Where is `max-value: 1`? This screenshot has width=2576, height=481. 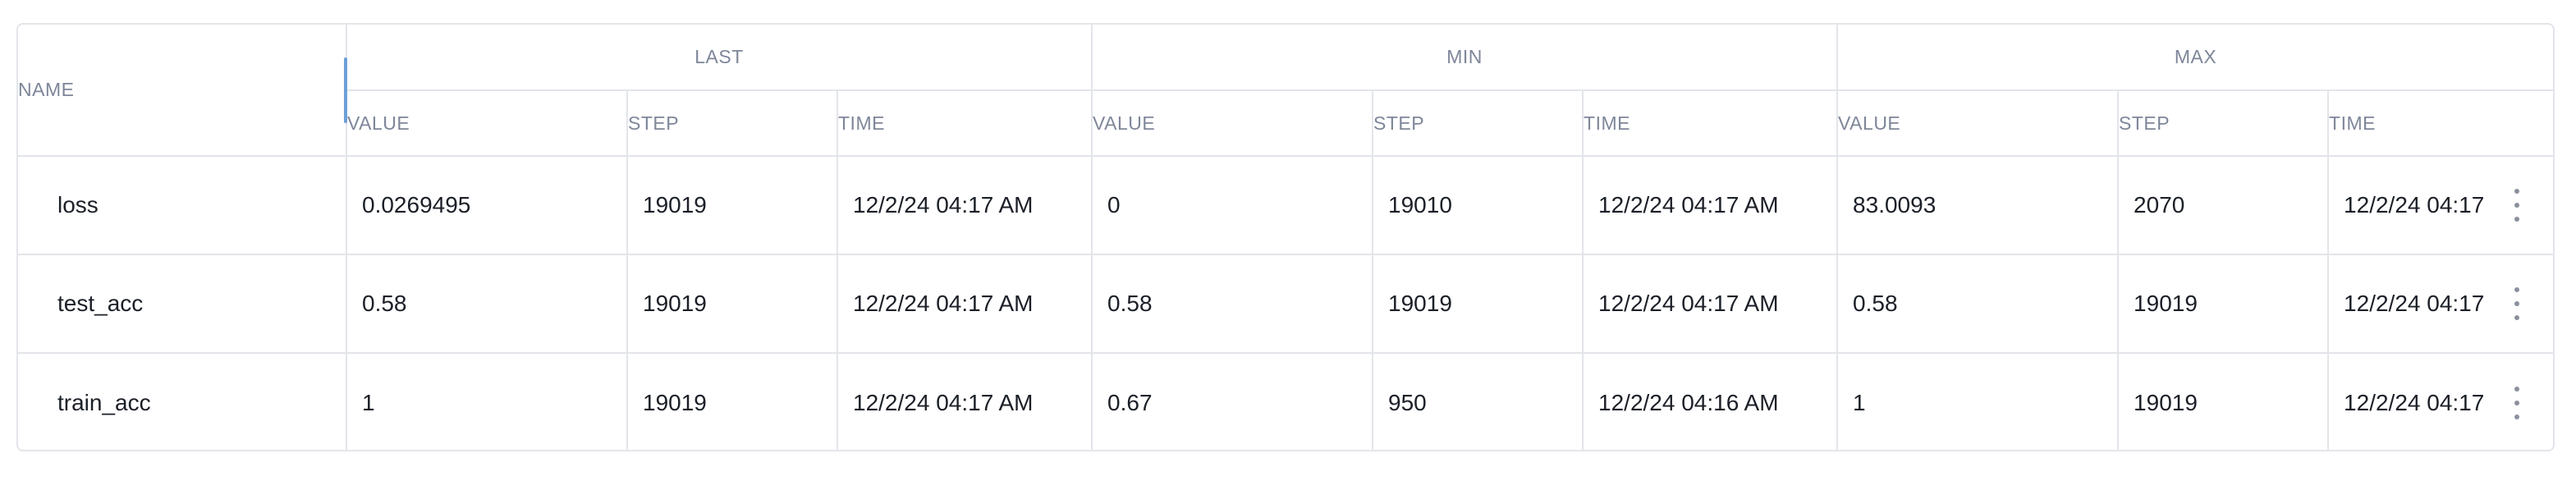
max-value: 1 is located at coordinates (1977, 401).